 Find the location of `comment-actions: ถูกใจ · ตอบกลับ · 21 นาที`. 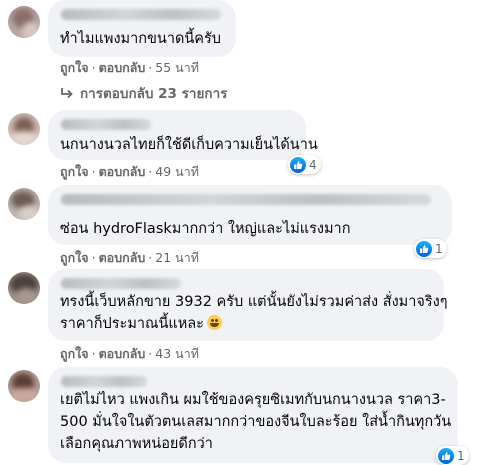

comment-actions: ถูกใจ · ตอบกลับ · 21 นาที is located at coordinates (129, 257).